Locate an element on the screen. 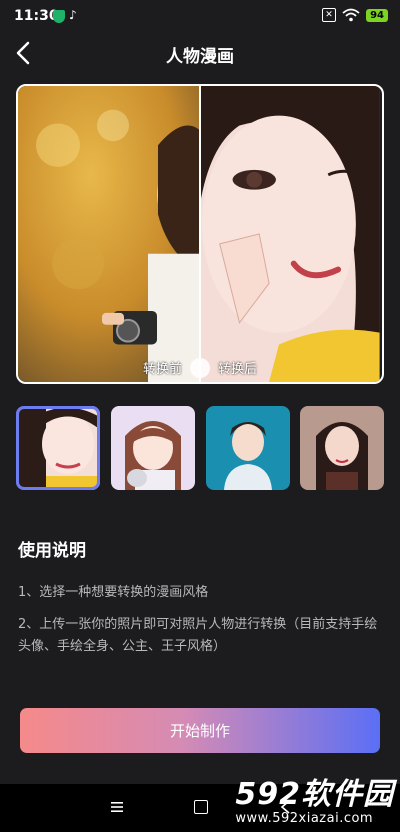  menu-icon is located at coordinates (117, 807).